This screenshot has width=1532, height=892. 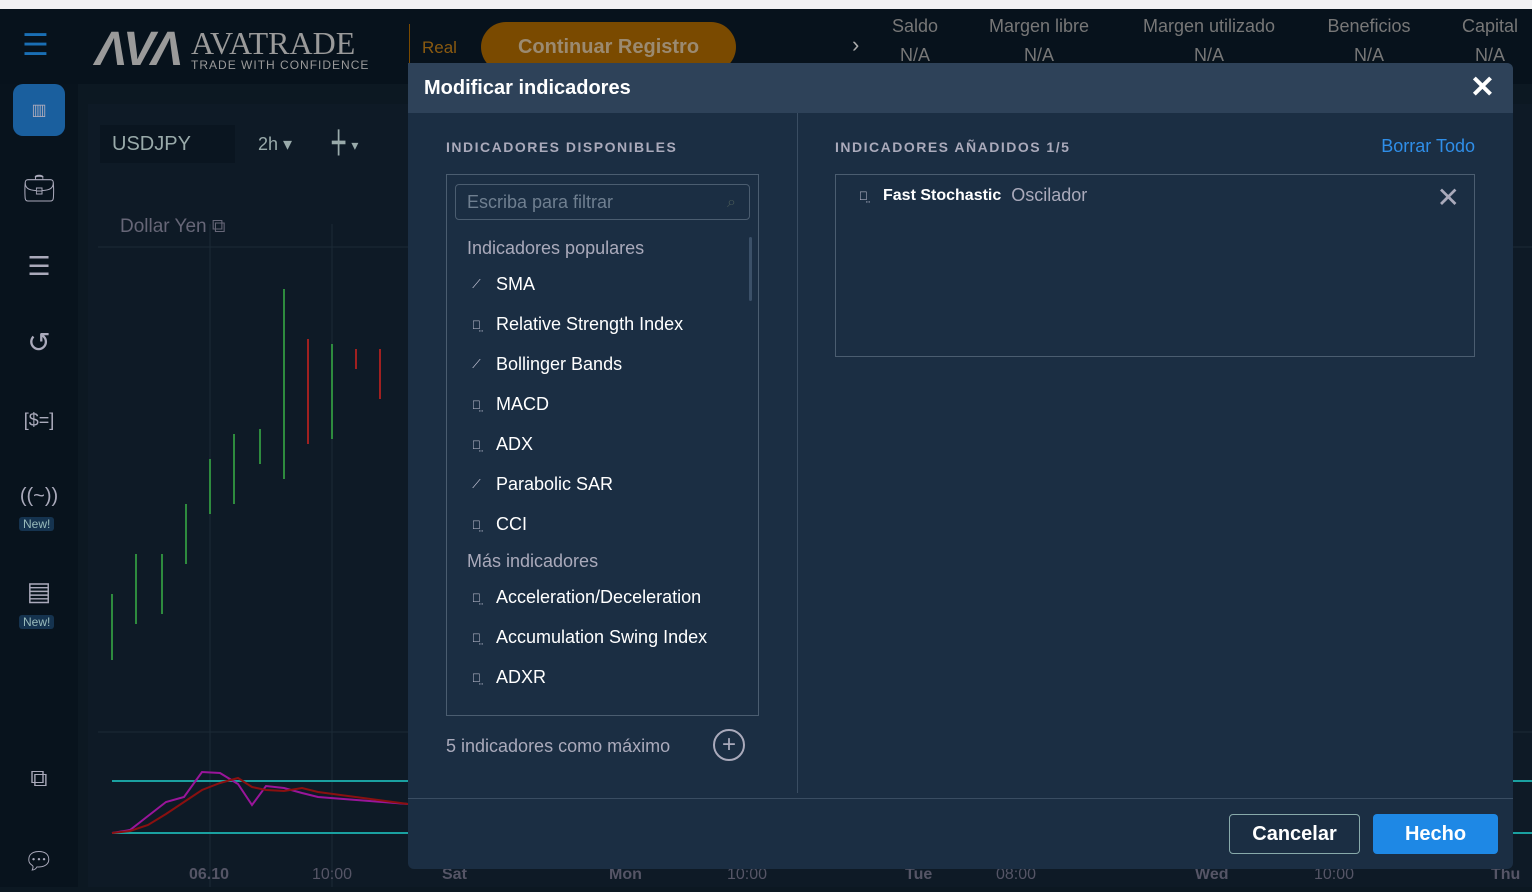 What do you see at coordinates (584, 597) in the screenshot?
I see `indicator-item: ⌒̤ Acceleration/Deceleration` at bounding box center [584, 597].